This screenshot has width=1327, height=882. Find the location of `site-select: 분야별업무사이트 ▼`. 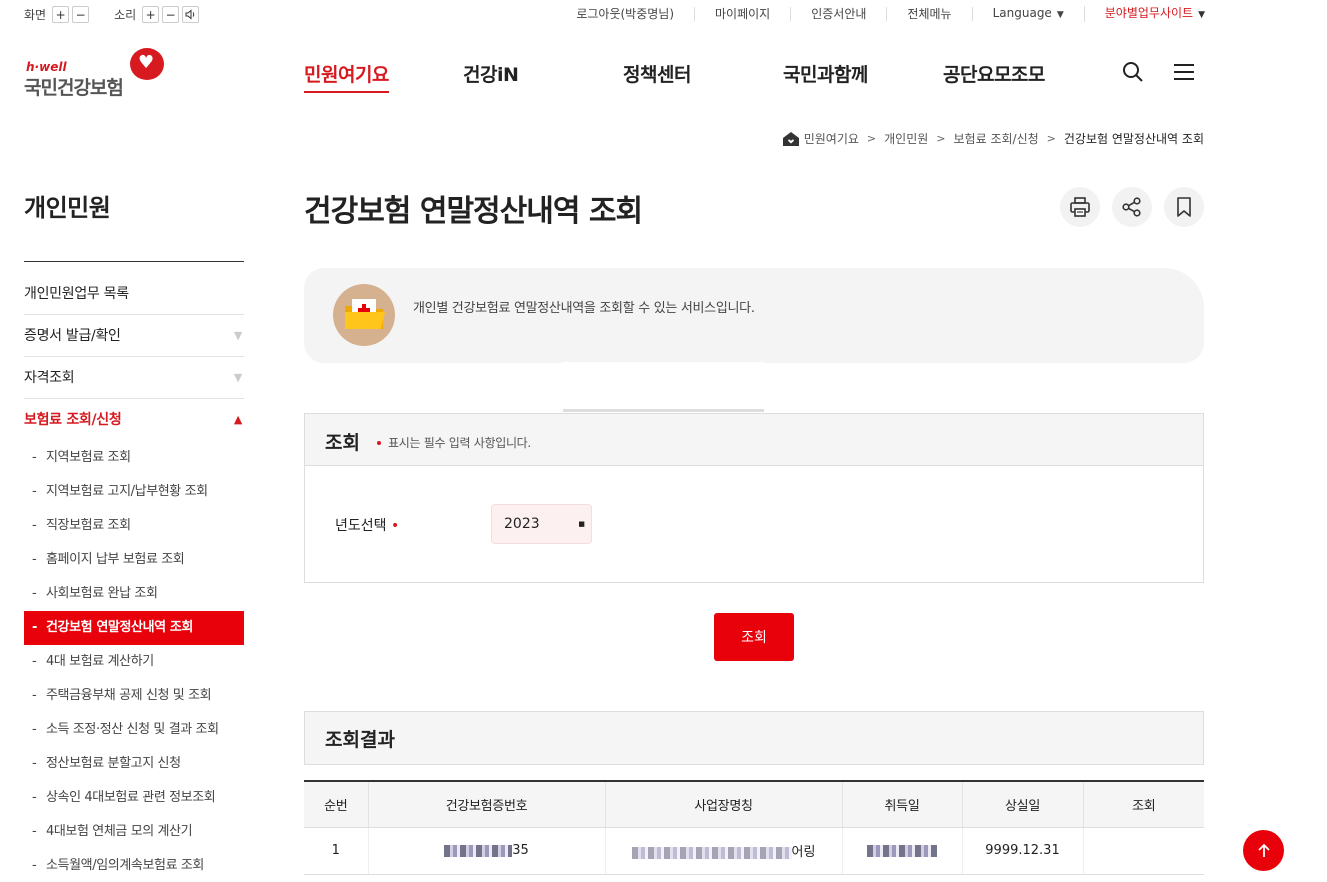

site-select: 분야별업무사이트 ▼ is located at coordinates (1145, 14).